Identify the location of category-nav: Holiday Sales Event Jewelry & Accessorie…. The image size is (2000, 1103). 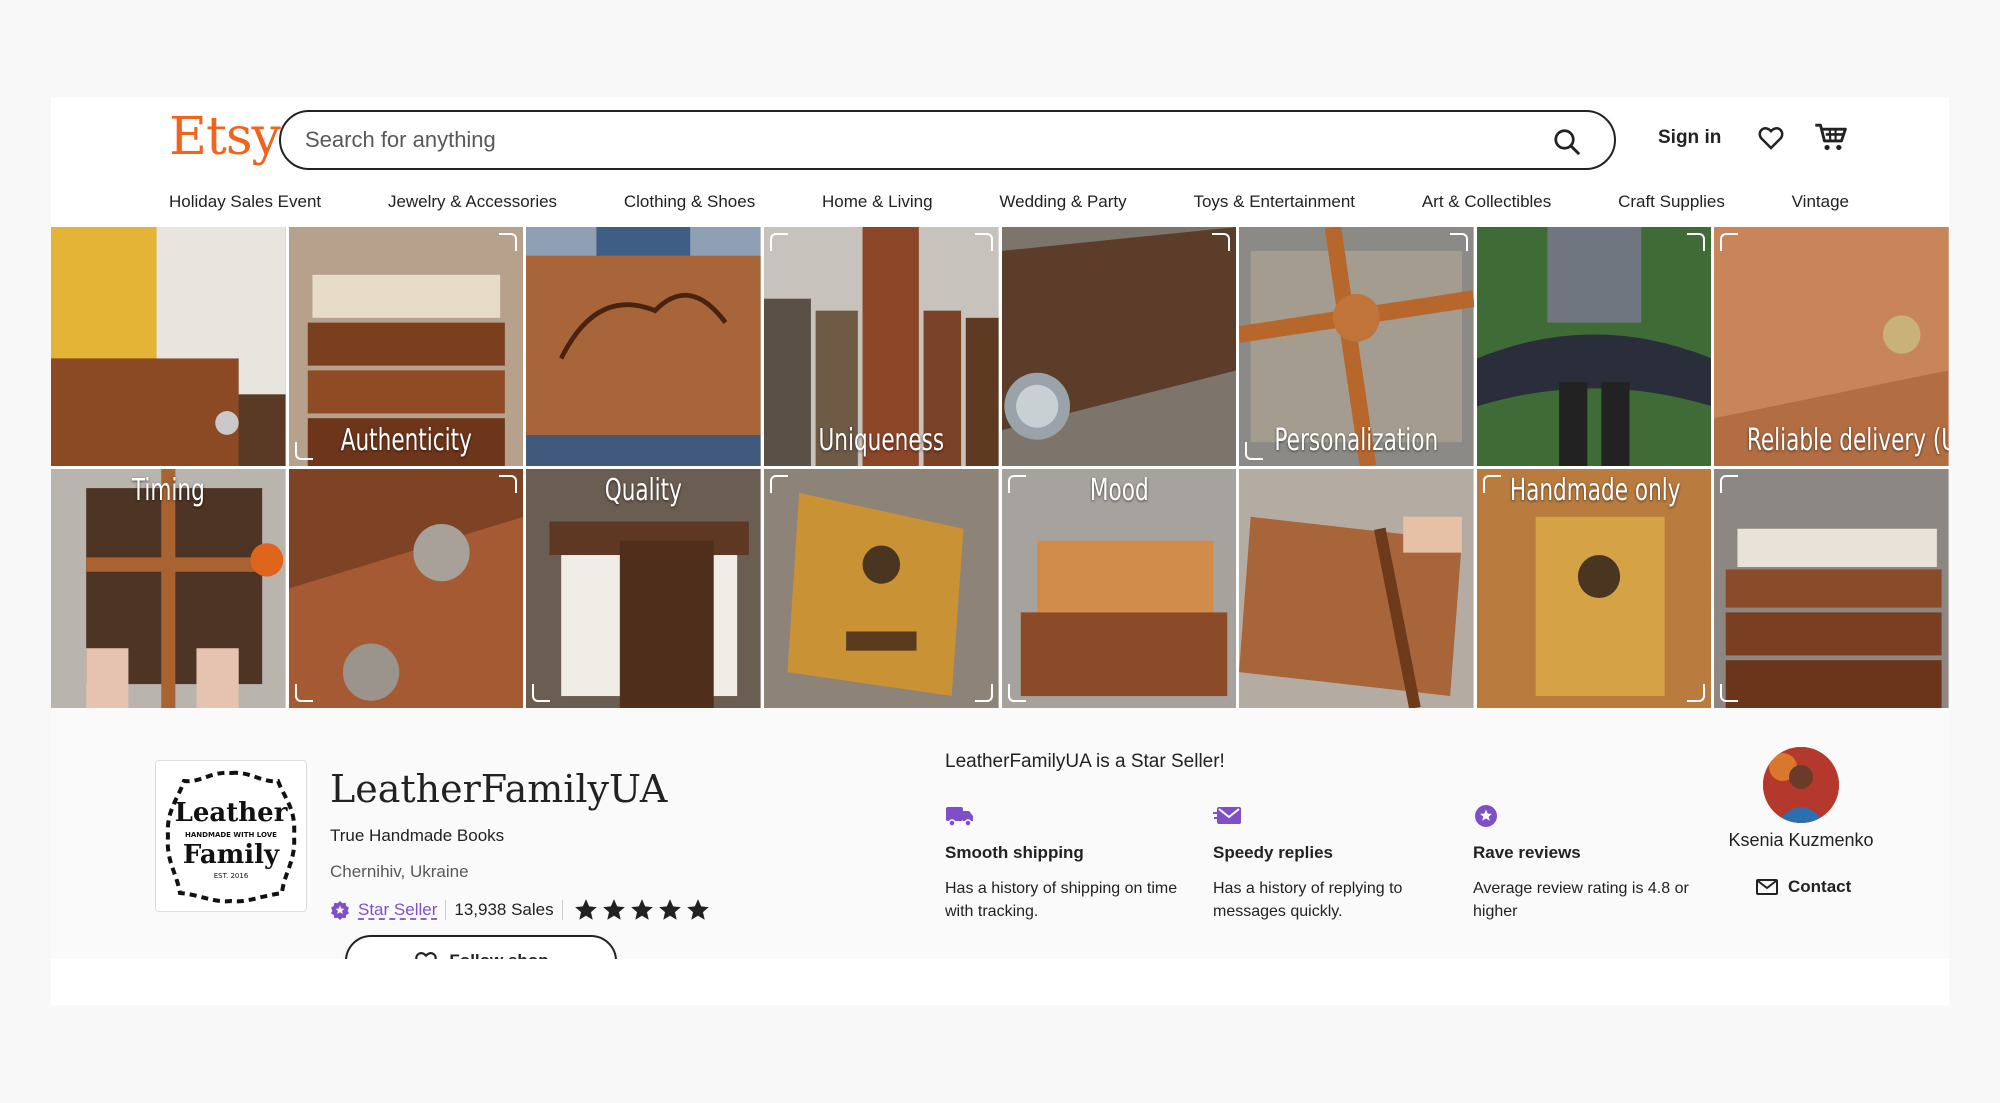
(1009, 204).